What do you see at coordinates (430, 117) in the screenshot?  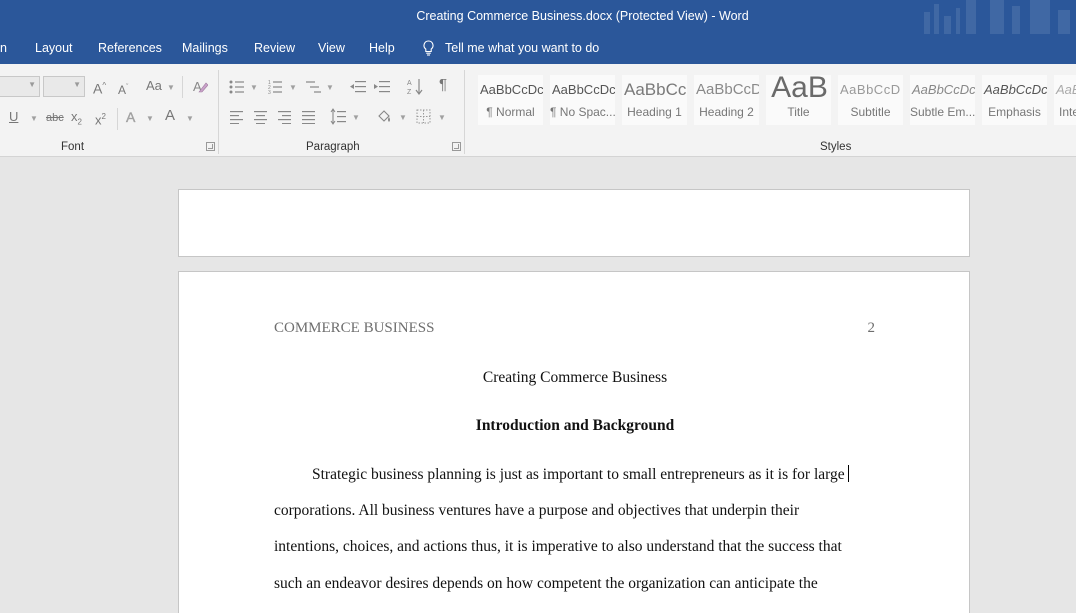 I see `borders-icon: ▼` at bounding box center [430, 117].